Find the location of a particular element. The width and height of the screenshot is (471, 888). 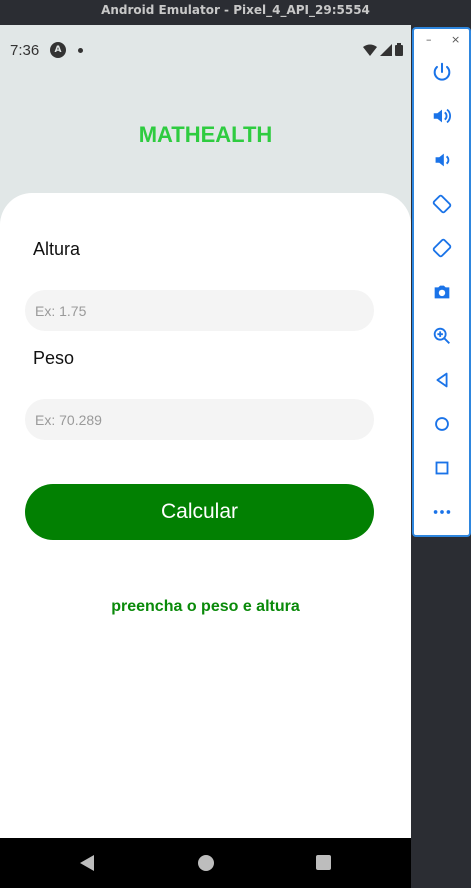

volume-up-icon is located at coordinates (442, 116).